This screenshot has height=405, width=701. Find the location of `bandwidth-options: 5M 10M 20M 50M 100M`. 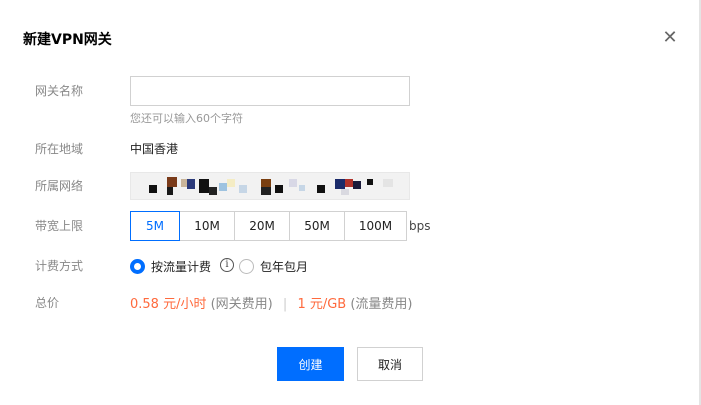

bandwidth-options: 5M 10M 20M 50M 100M is located at coordinates (268, 226).